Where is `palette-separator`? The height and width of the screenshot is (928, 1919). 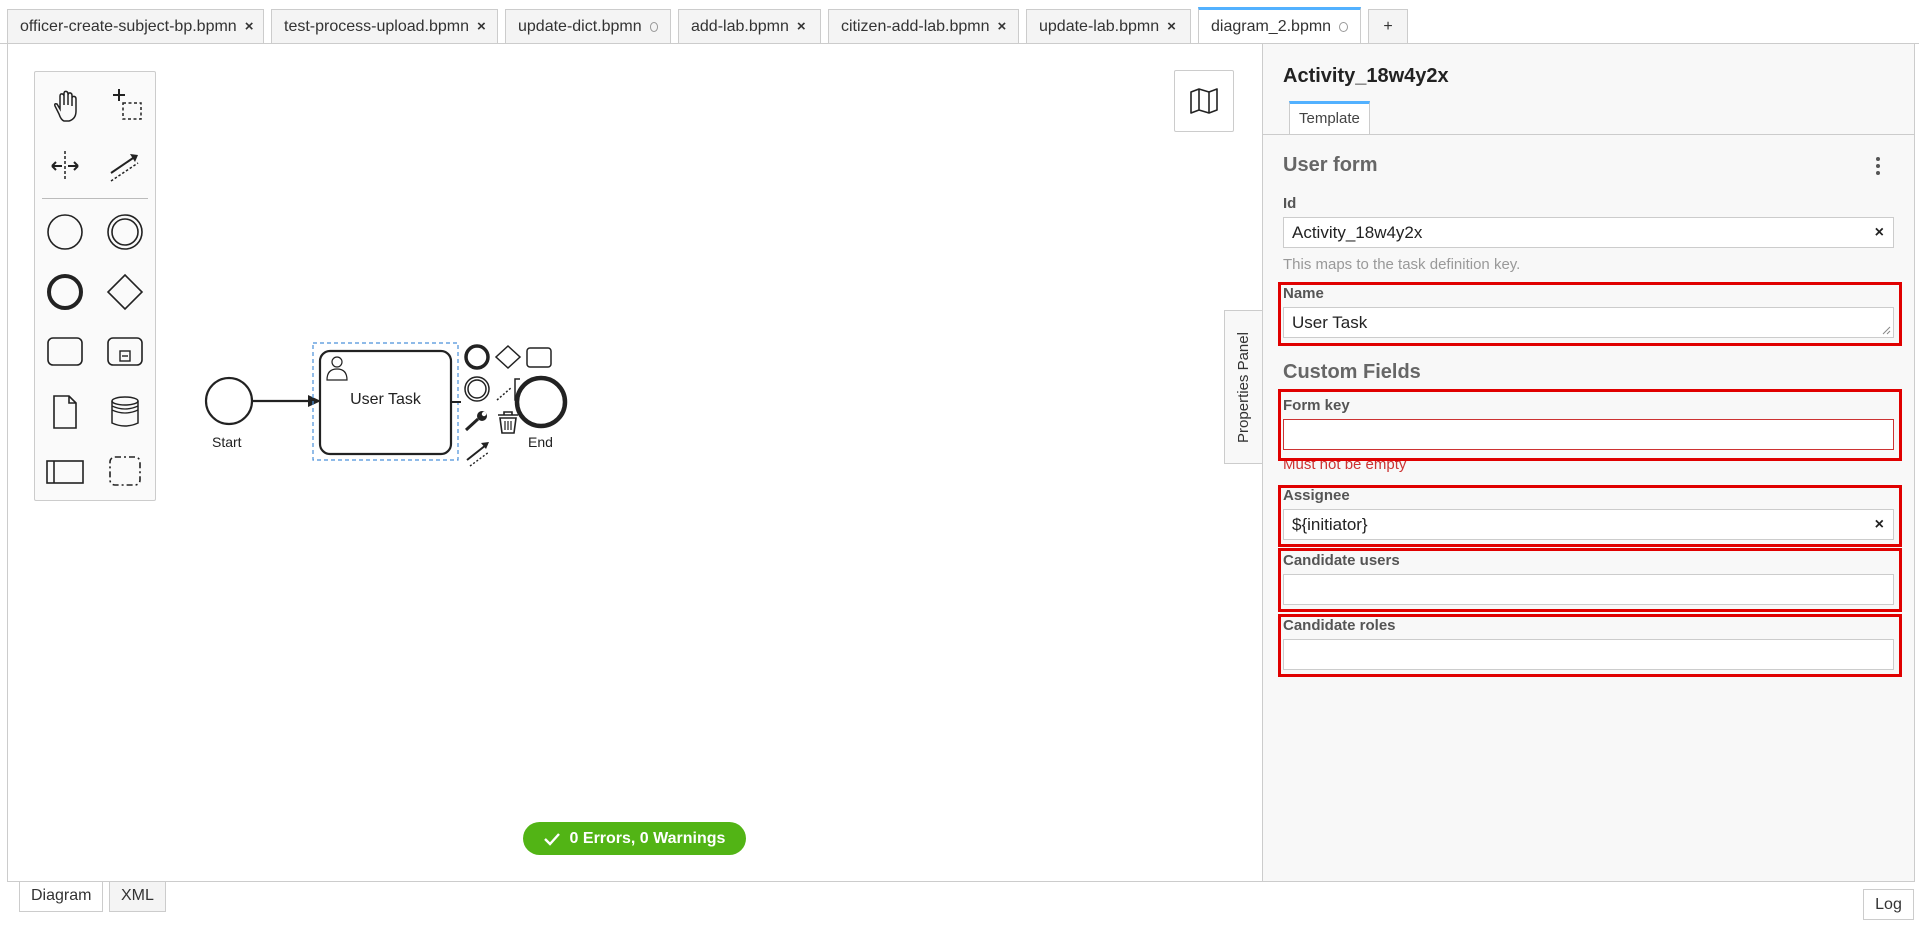 palette-separator is located at coordinates (95, 198).